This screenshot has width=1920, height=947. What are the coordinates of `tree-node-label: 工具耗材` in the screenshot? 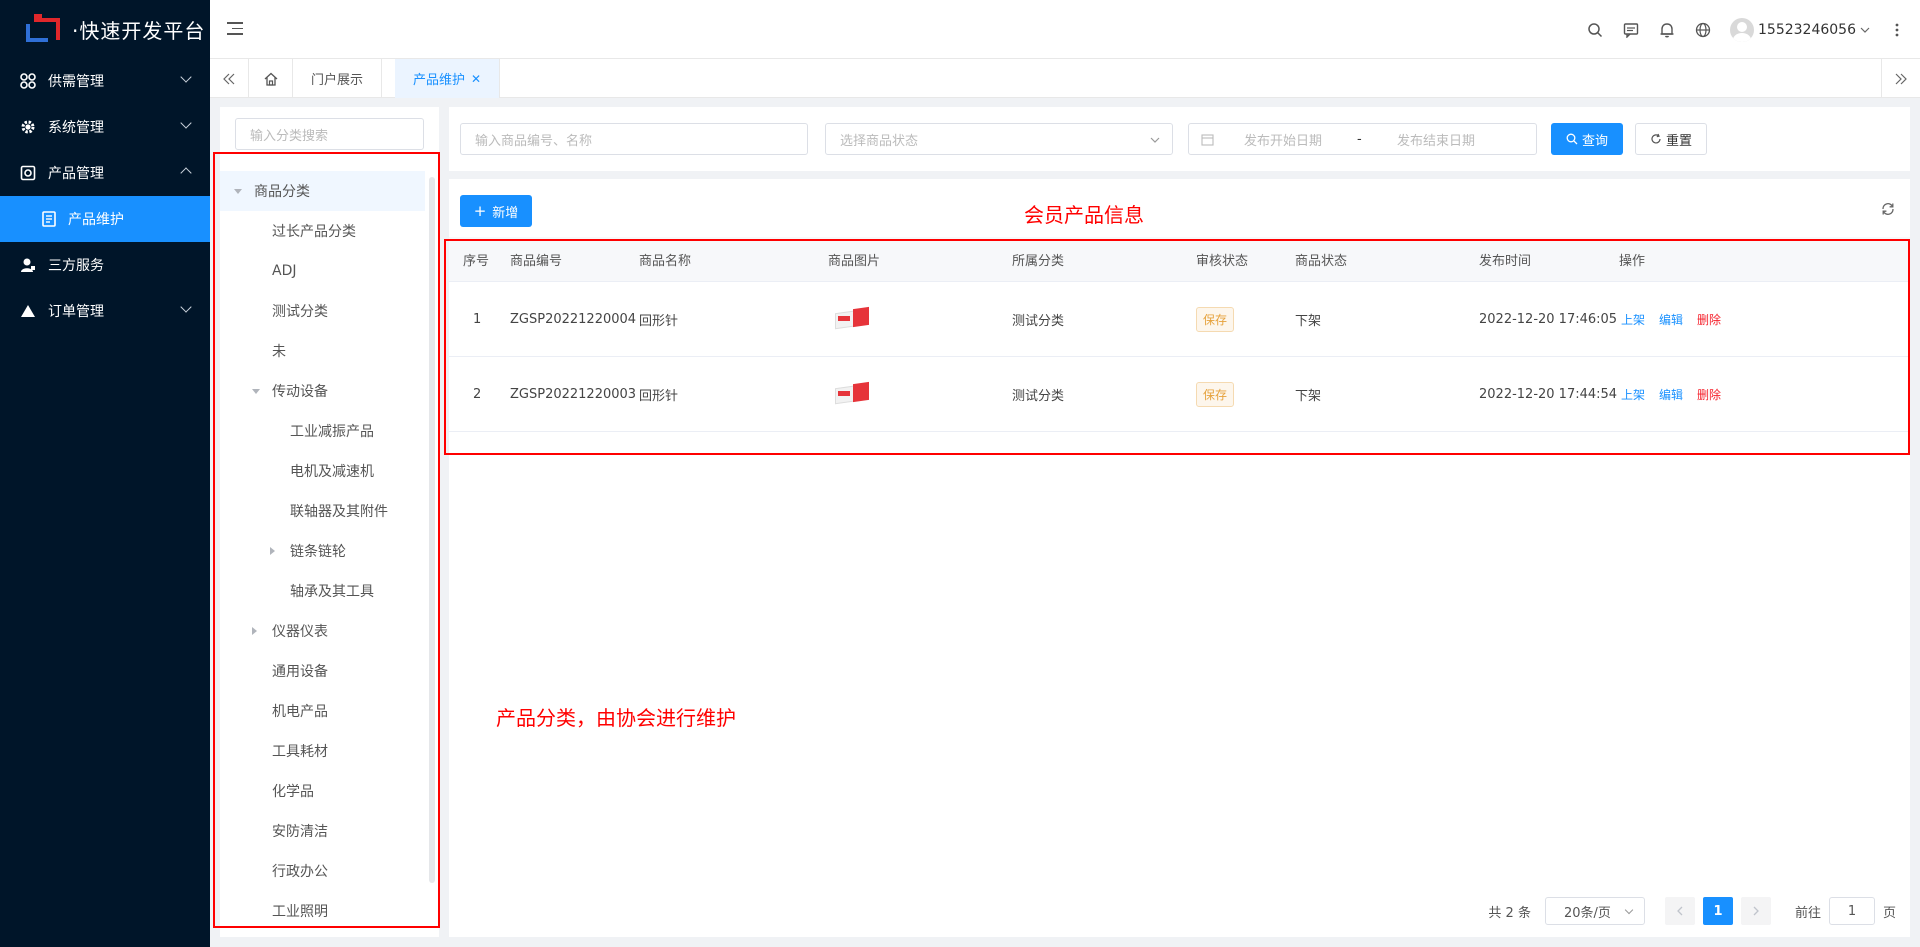 It's located at (300, 752).